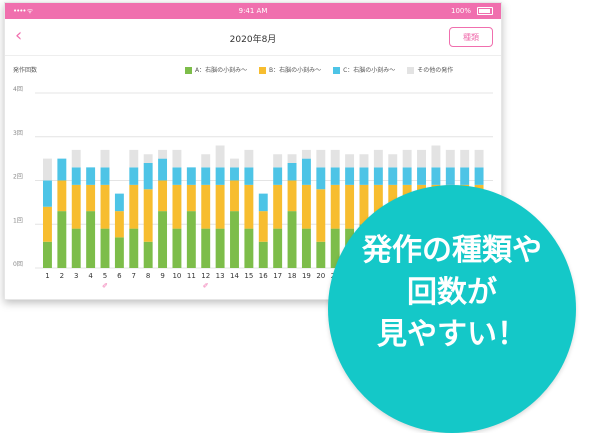 The image size is (598, 433). Describe the element at coordinates (162, 276) in the screenshot. I see `x-tick-label: 9` at that location.